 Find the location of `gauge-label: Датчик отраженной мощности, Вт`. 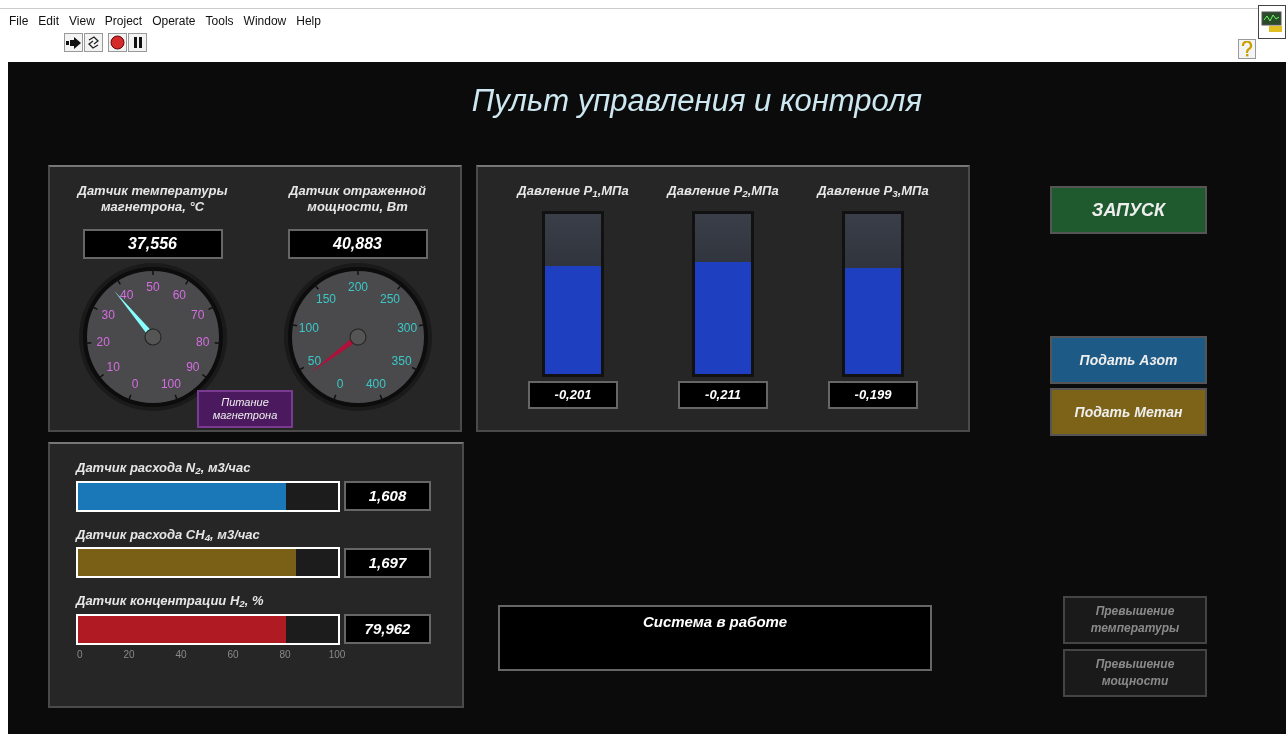

gauge-label: Датчик отраженной мощности, Вт is located at coordinates (357, 199).